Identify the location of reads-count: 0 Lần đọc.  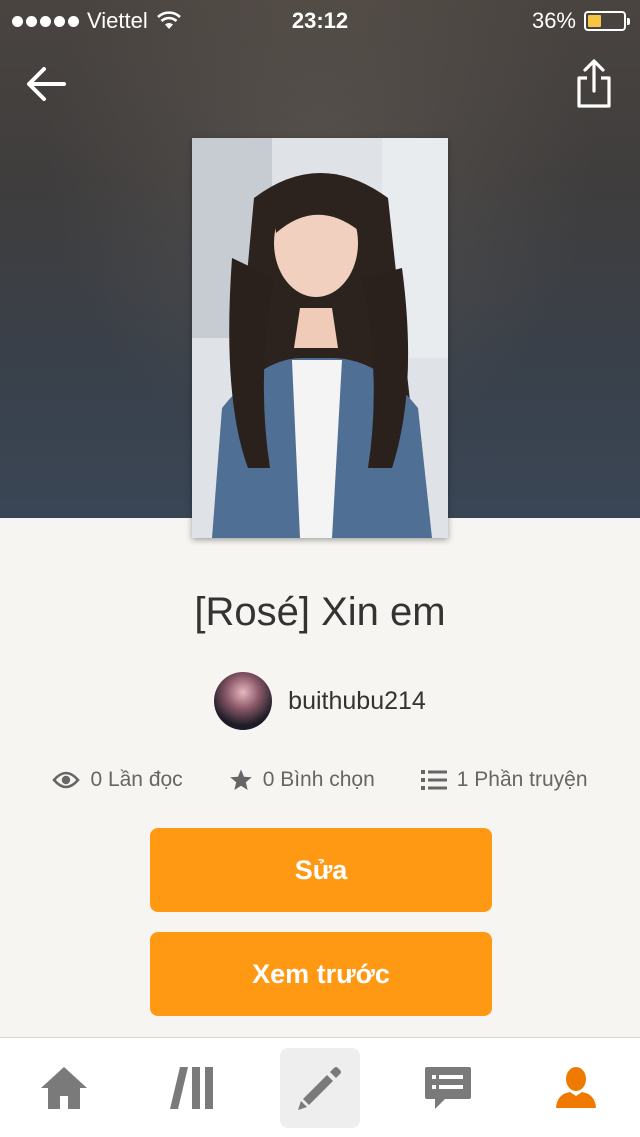
(136, 779).